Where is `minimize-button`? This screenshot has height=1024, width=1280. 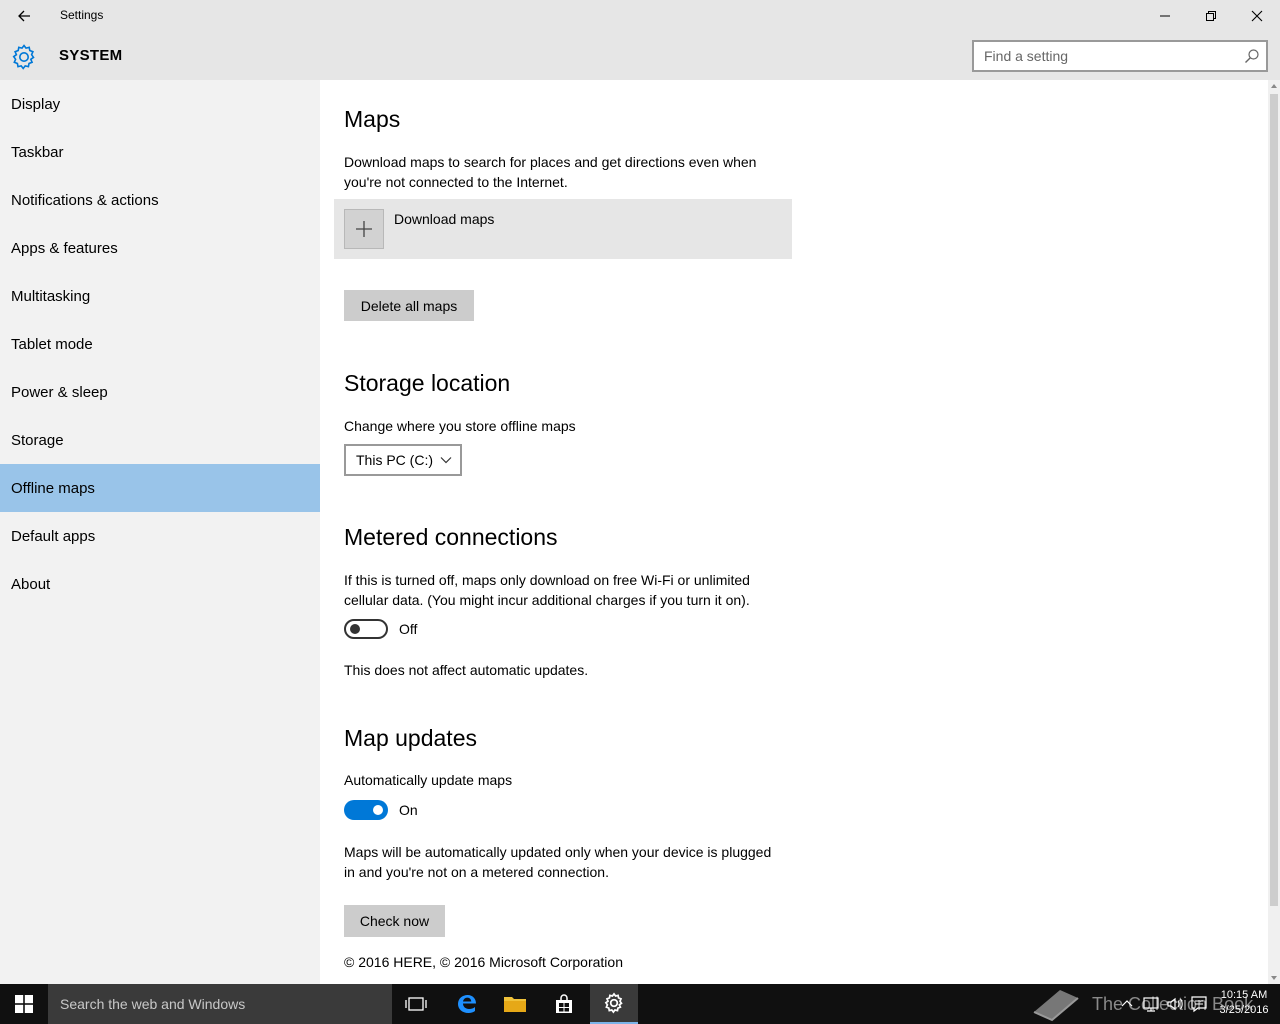 minimize-button is located at coordinates (1165, 16).